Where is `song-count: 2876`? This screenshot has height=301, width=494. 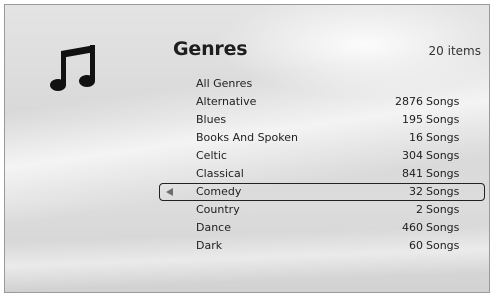
song-count: 2876 is located at coordinates (409, 101).